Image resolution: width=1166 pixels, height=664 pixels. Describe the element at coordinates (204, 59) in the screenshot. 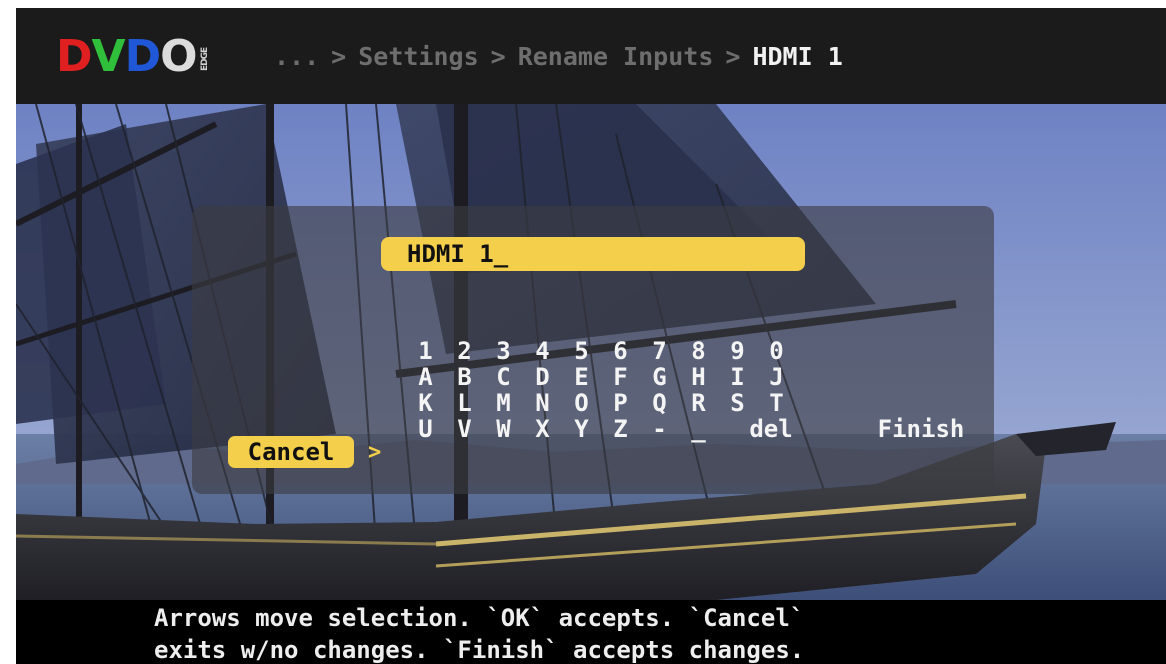

I see `logo-edge-mark: EDGE` at that location.